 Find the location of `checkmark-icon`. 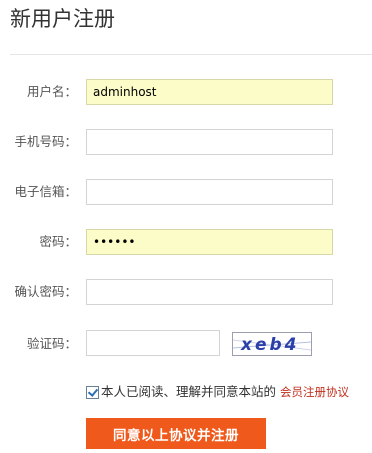

checkmark-icon is located at coordinates (93, 391).